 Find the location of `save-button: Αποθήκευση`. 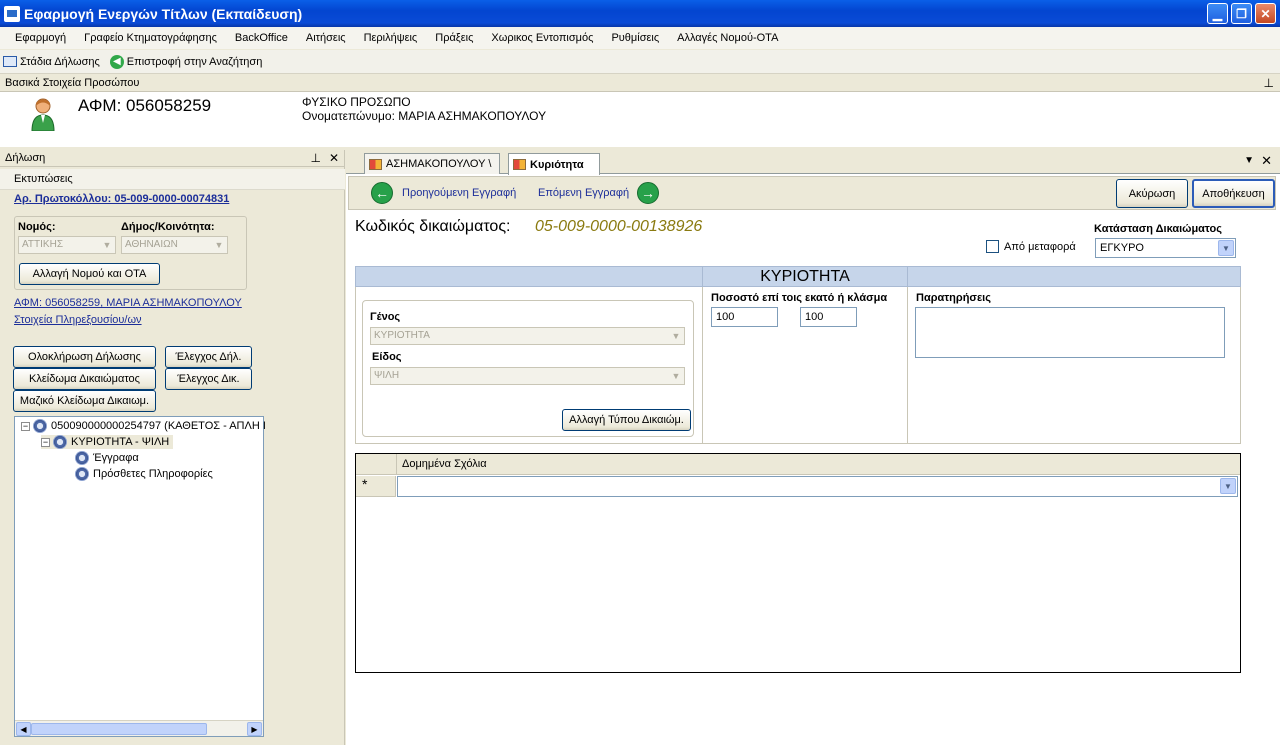

save-button: Αποθήκευση is located at coordinates (1233, 193).